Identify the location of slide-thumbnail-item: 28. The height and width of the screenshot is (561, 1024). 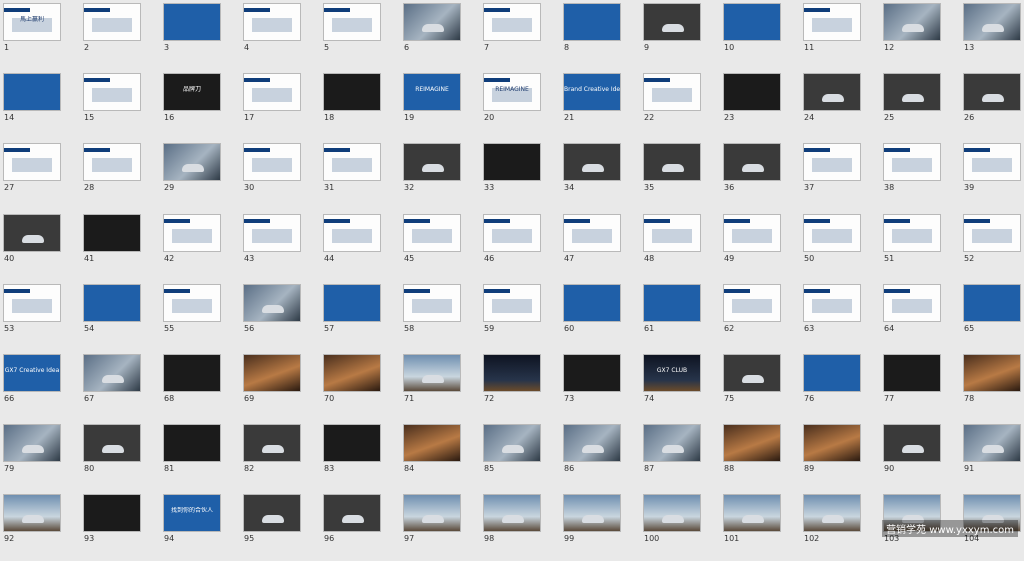
(120, 175).